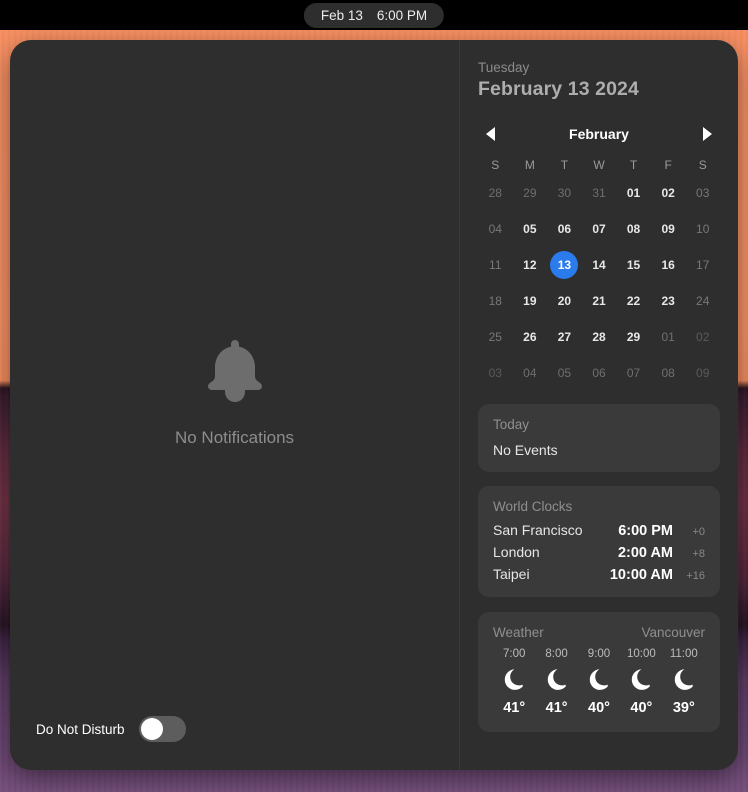  I want to click on calendar-weekday-header: W, so click(599, 165).